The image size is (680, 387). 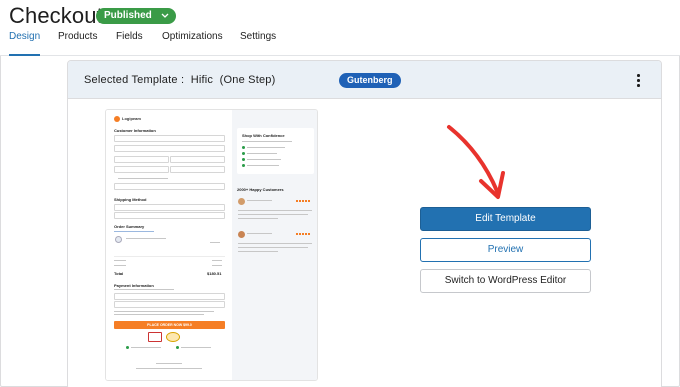 What do you see at coordinates (260, 189) in the screenshot?
I see `preview-happy-customers: 2000+ Happy Customers` at bounding box center [260, 189].